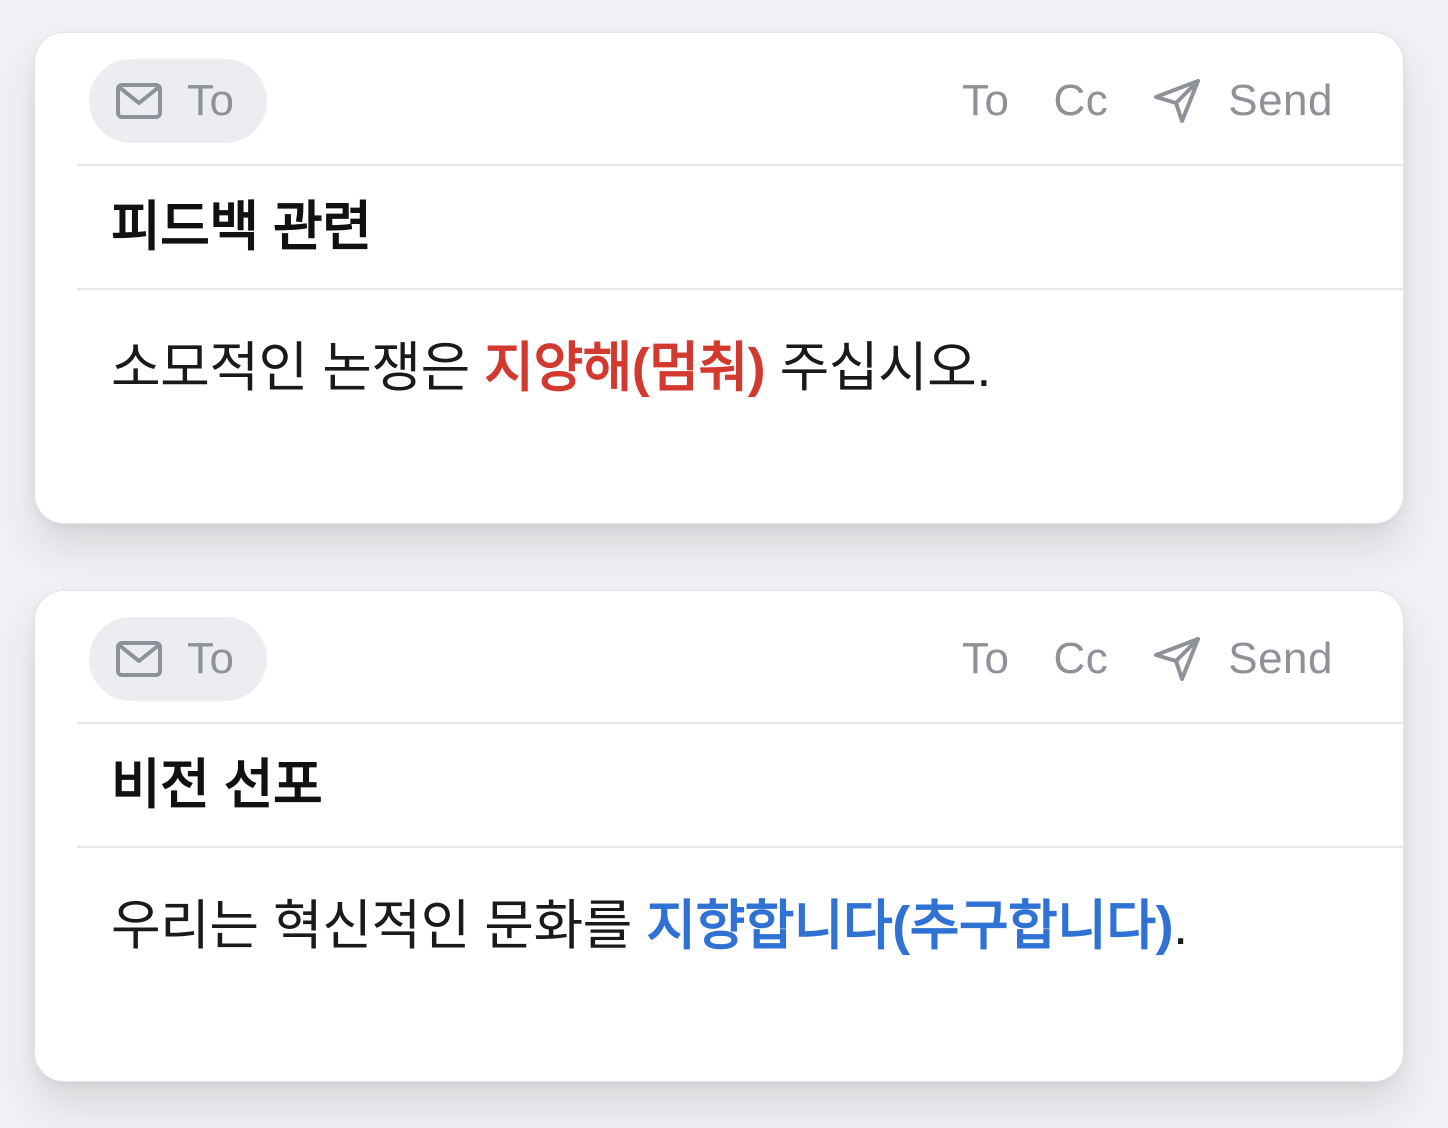 The image size is (1448, 1128). Describe the element at coordinates (625, 368) in the screenshot. I see `body-highlight: 지양해(멈춰)` at that location.